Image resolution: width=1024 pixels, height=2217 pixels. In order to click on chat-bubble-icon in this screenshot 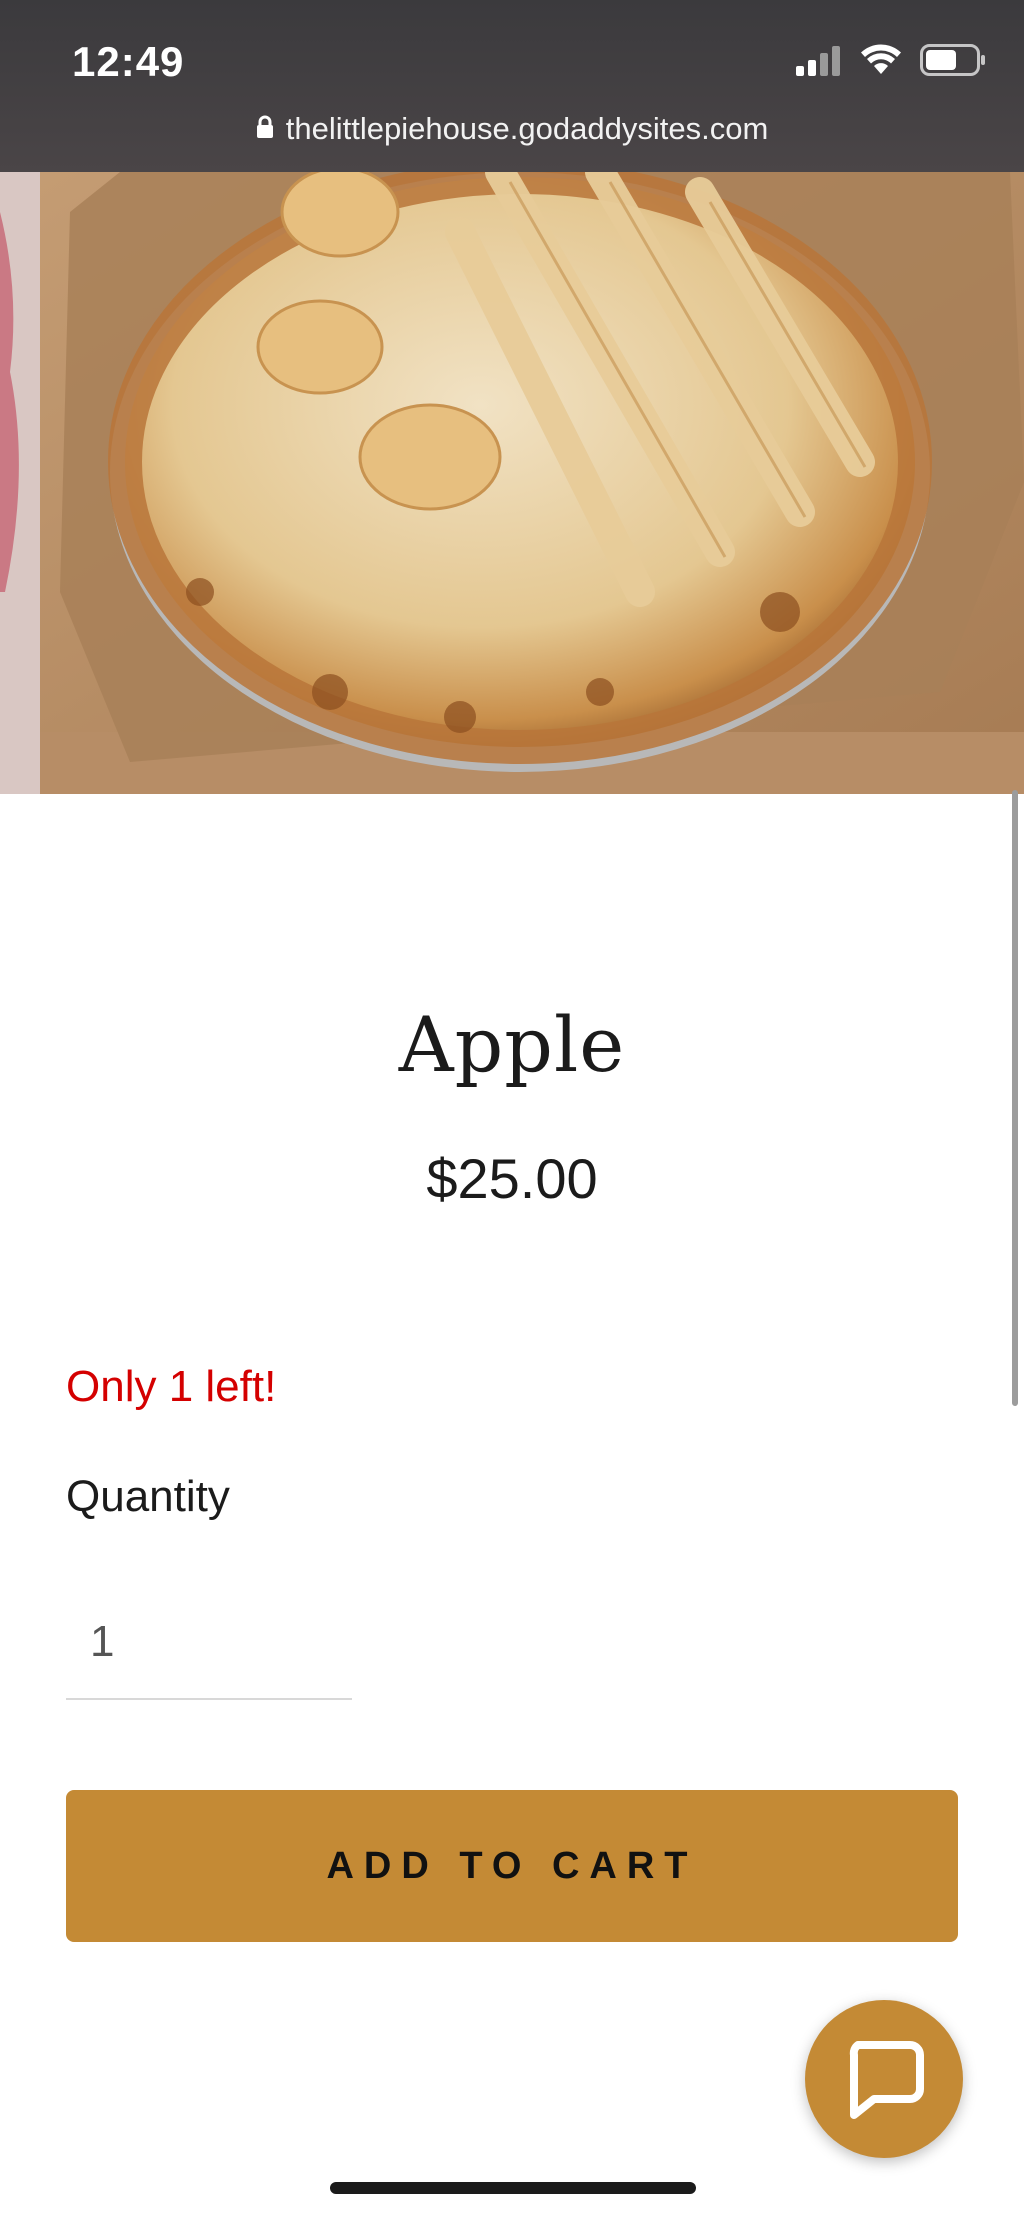, I will do `click(884, 2079)`.